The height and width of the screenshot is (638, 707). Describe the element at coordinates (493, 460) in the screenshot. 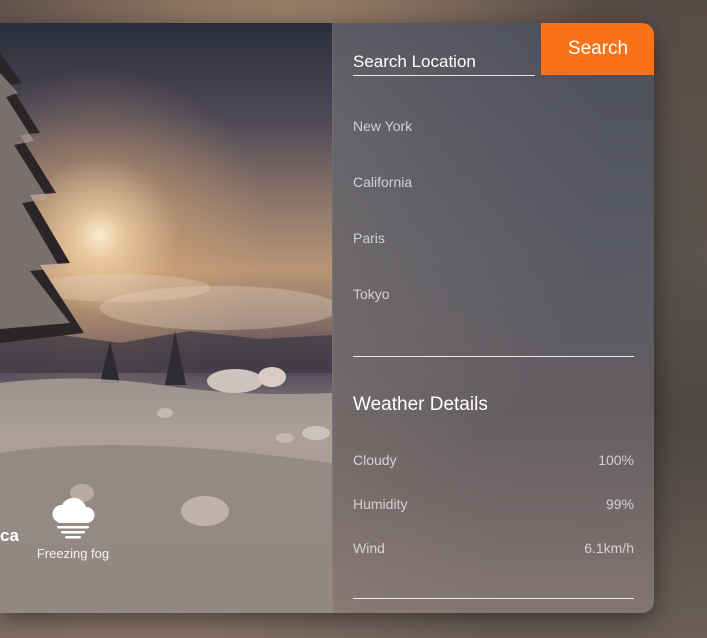

I see `detail-row-cloudy: Cloudy 100%` at that location.